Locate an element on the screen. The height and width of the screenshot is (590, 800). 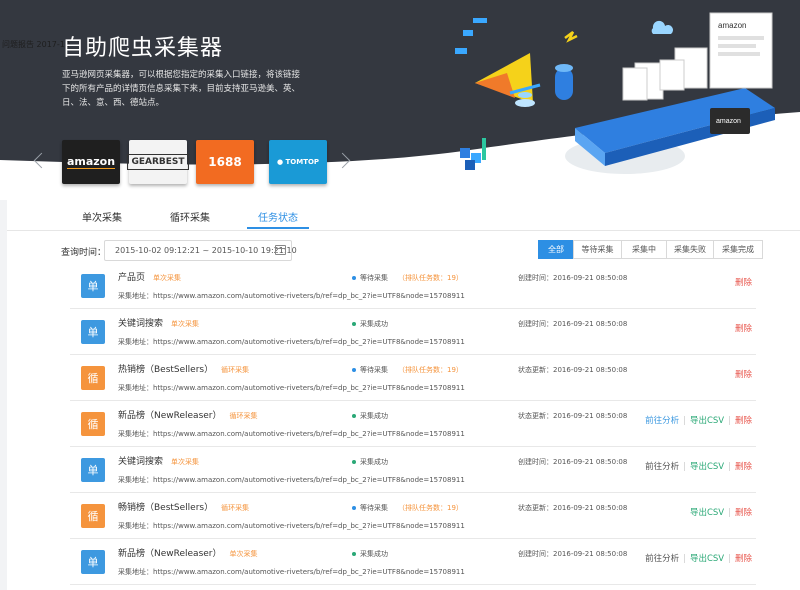
task-name-text: 产品页 is located at coordinates (132, 278).